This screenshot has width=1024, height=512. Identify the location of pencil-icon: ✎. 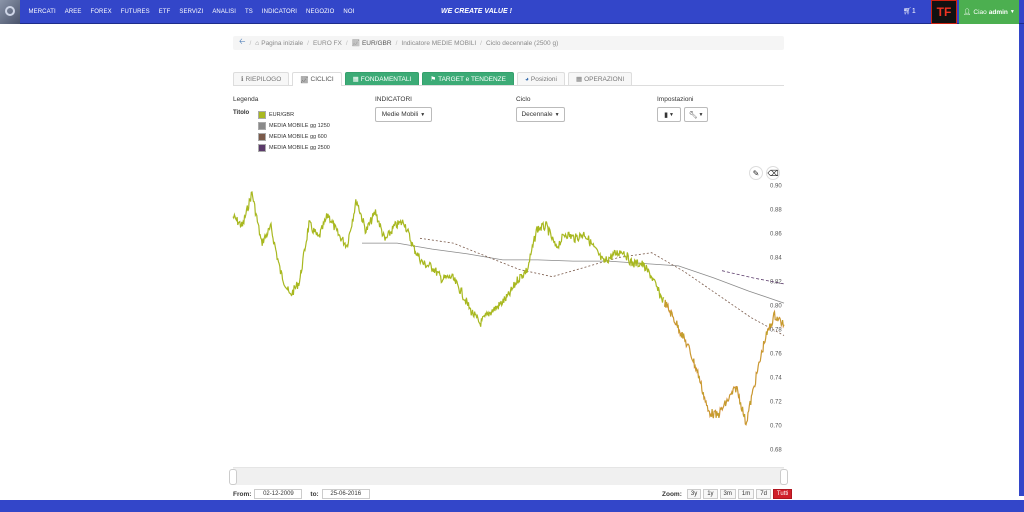
(756, 173).